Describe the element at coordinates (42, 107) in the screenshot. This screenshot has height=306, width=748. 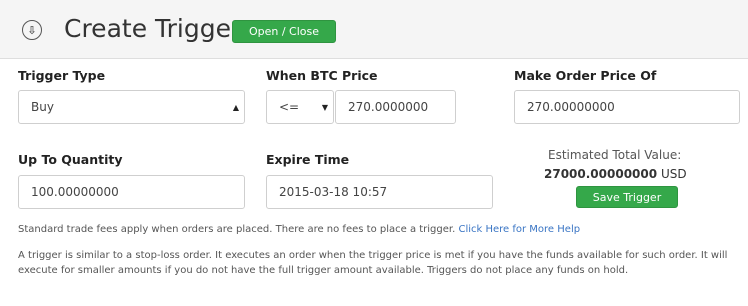
I see `trigger-type-value: Buy` at that location.